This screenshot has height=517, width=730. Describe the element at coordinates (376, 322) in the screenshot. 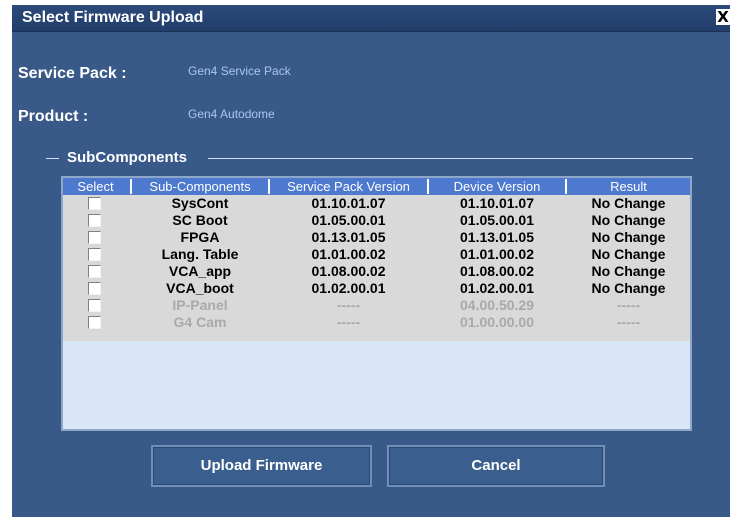

I see `table-row: G4 Cam ----- 01.00.00.00 -----` at that location.